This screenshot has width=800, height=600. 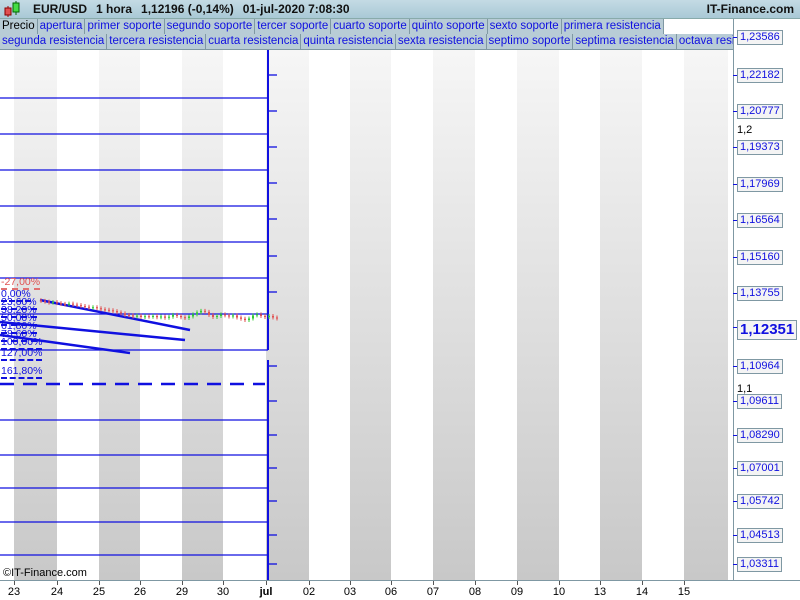 I want to click on tab-sexta-resistencia: sexta resistencia, so click(x=441, y=42).